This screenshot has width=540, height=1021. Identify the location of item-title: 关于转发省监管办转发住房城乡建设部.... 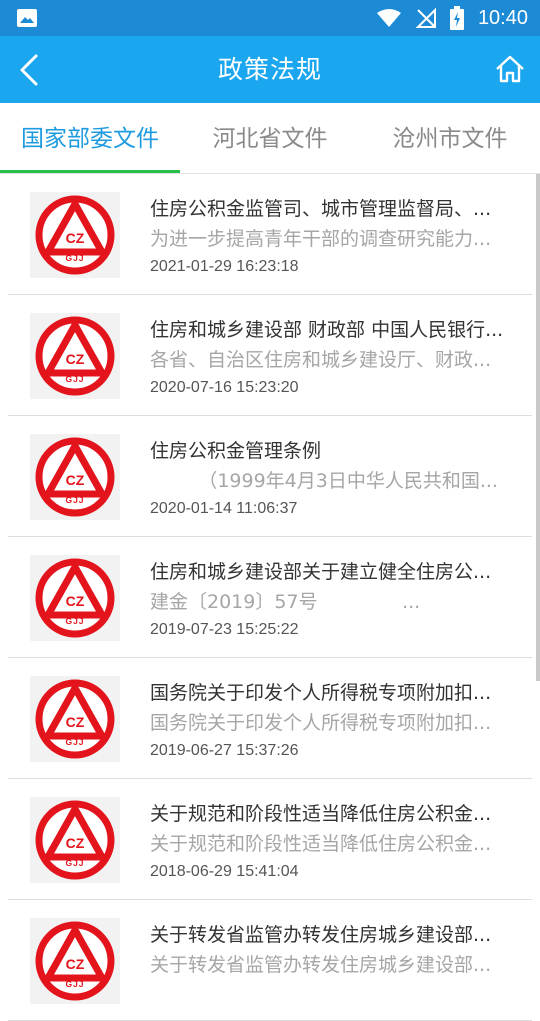
(321, 935).